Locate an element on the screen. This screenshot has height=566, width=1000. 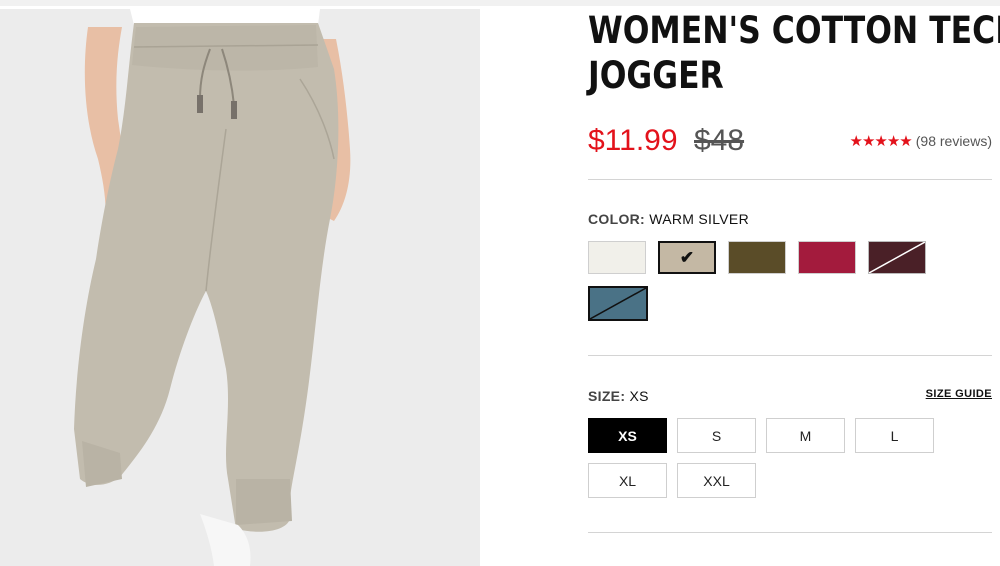
color-swatch-plum is located at coordinates (897, 257).